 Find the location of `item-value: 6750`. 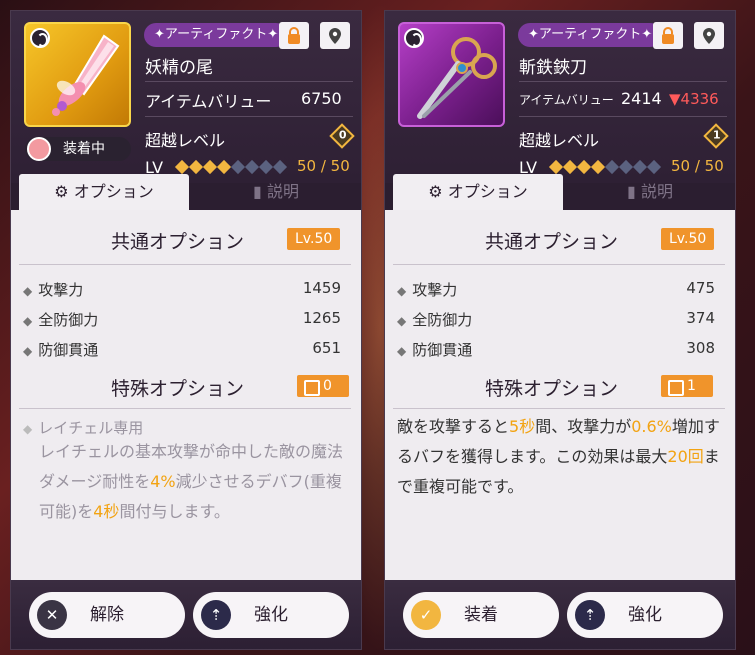

item-value: 6750 is located at coordinates (321, 98).